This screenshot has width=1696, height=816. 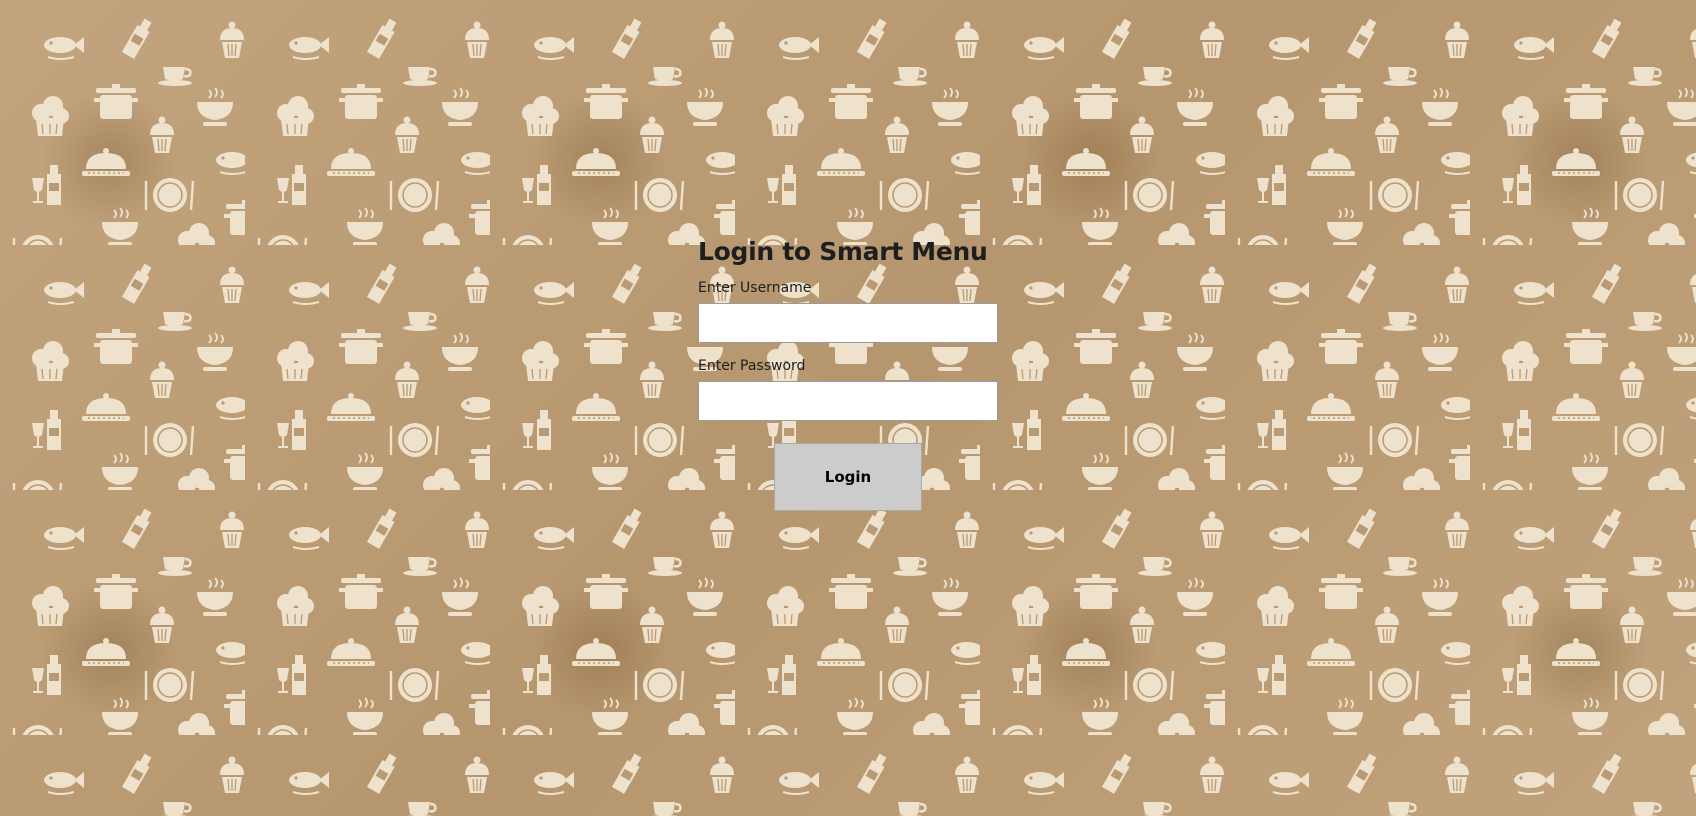 I want to click on page-title: Login to Smart Menu, so click(x=843, y=251).